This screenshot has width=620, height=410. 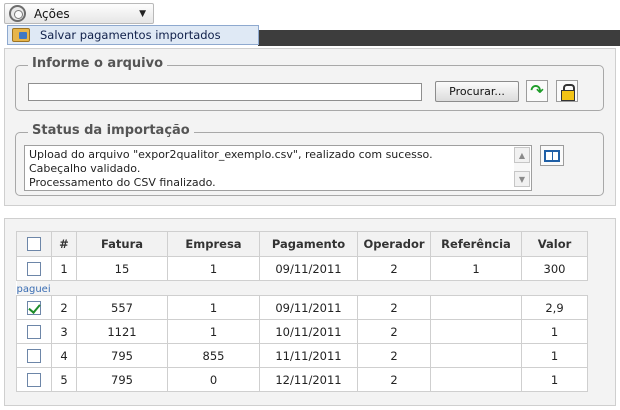 What do you see at coordinates (98, 63) in the screenshot?
I see `file-legend: Informe o arquivo` at bounding box center [98, 63].